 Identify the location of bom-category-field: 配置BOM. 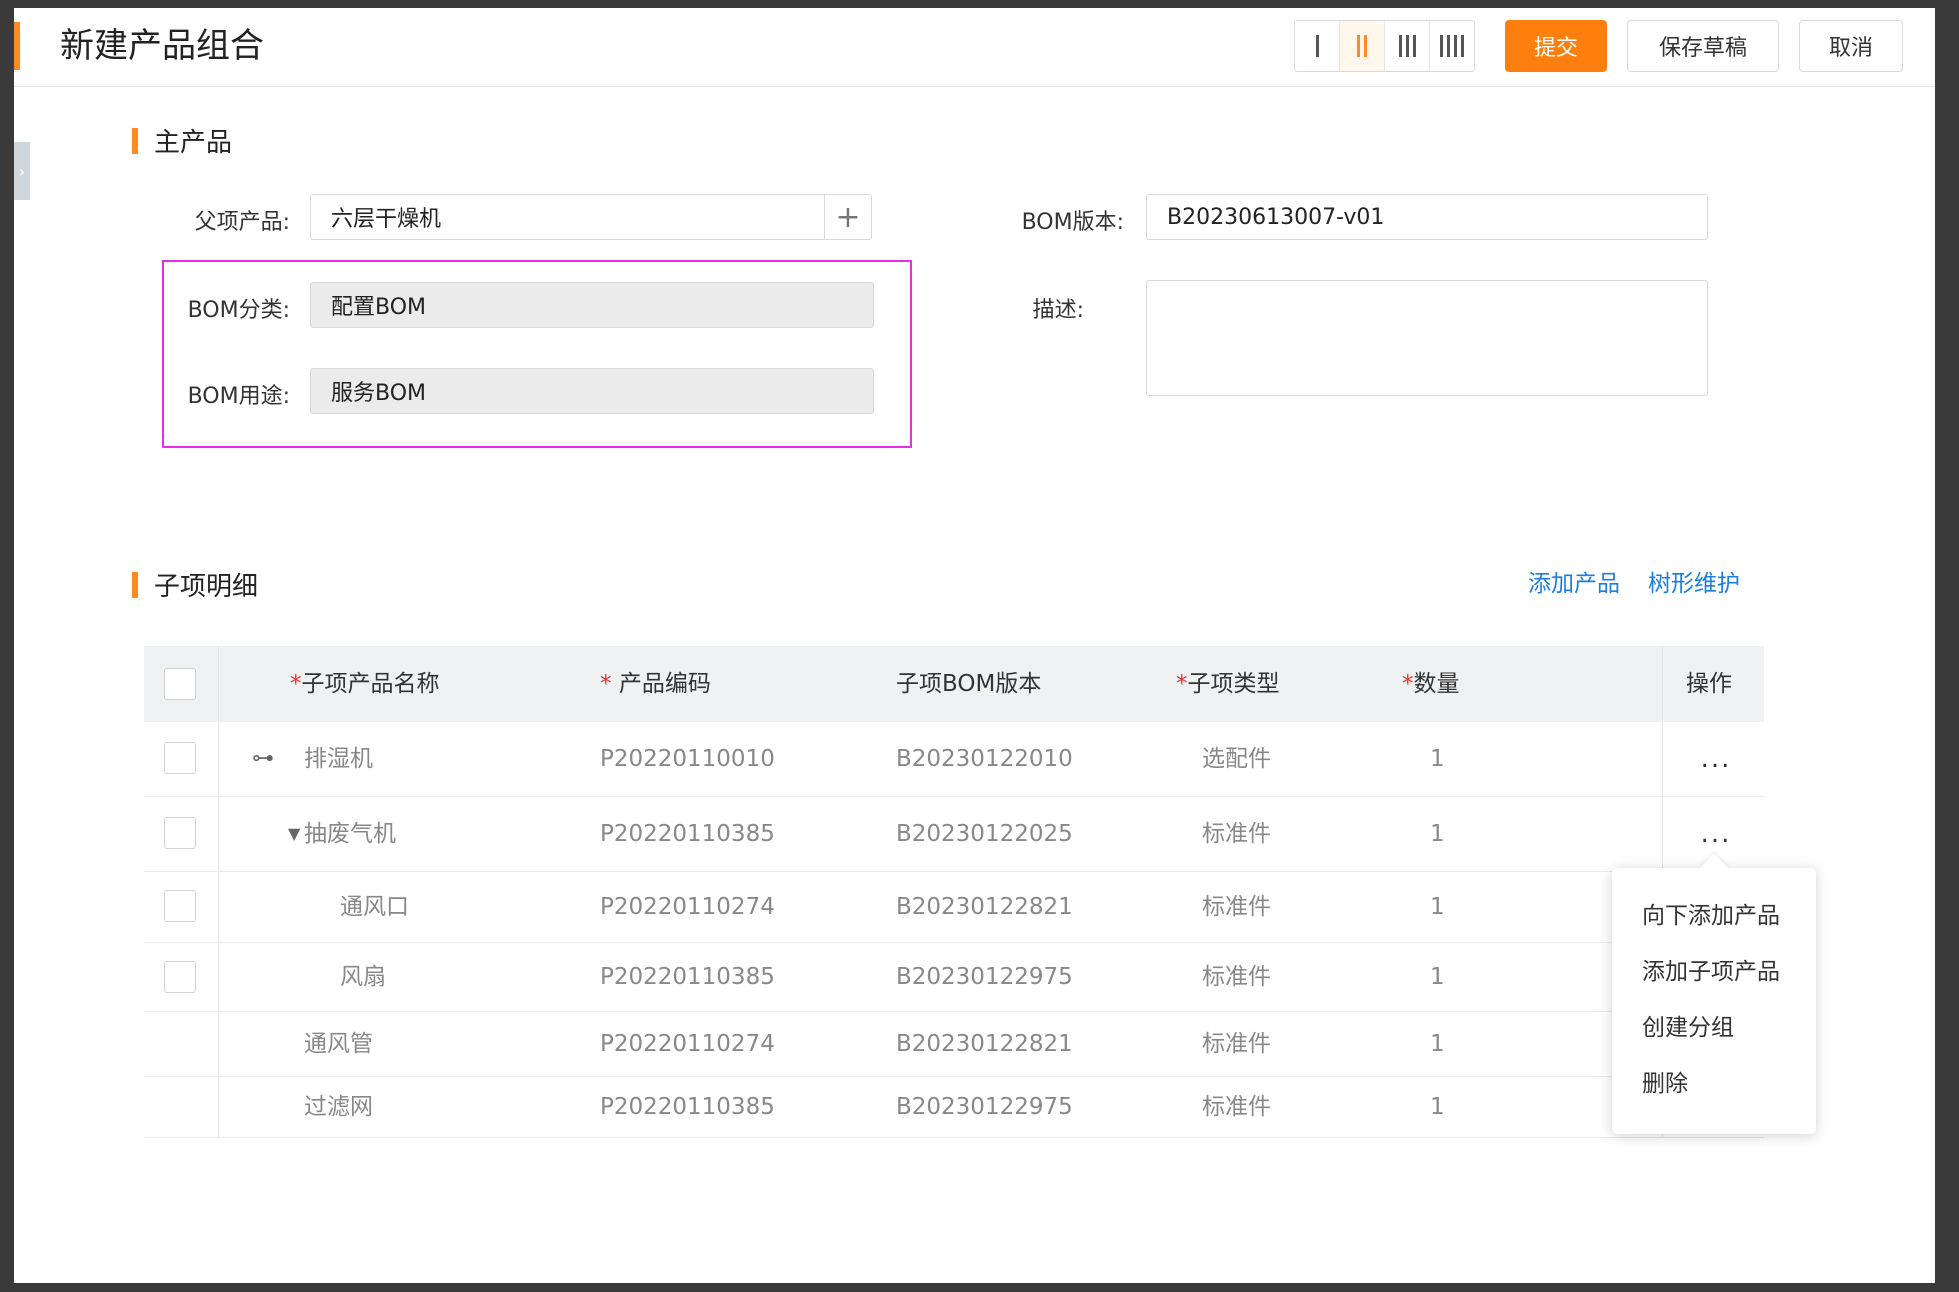
(592, 305).